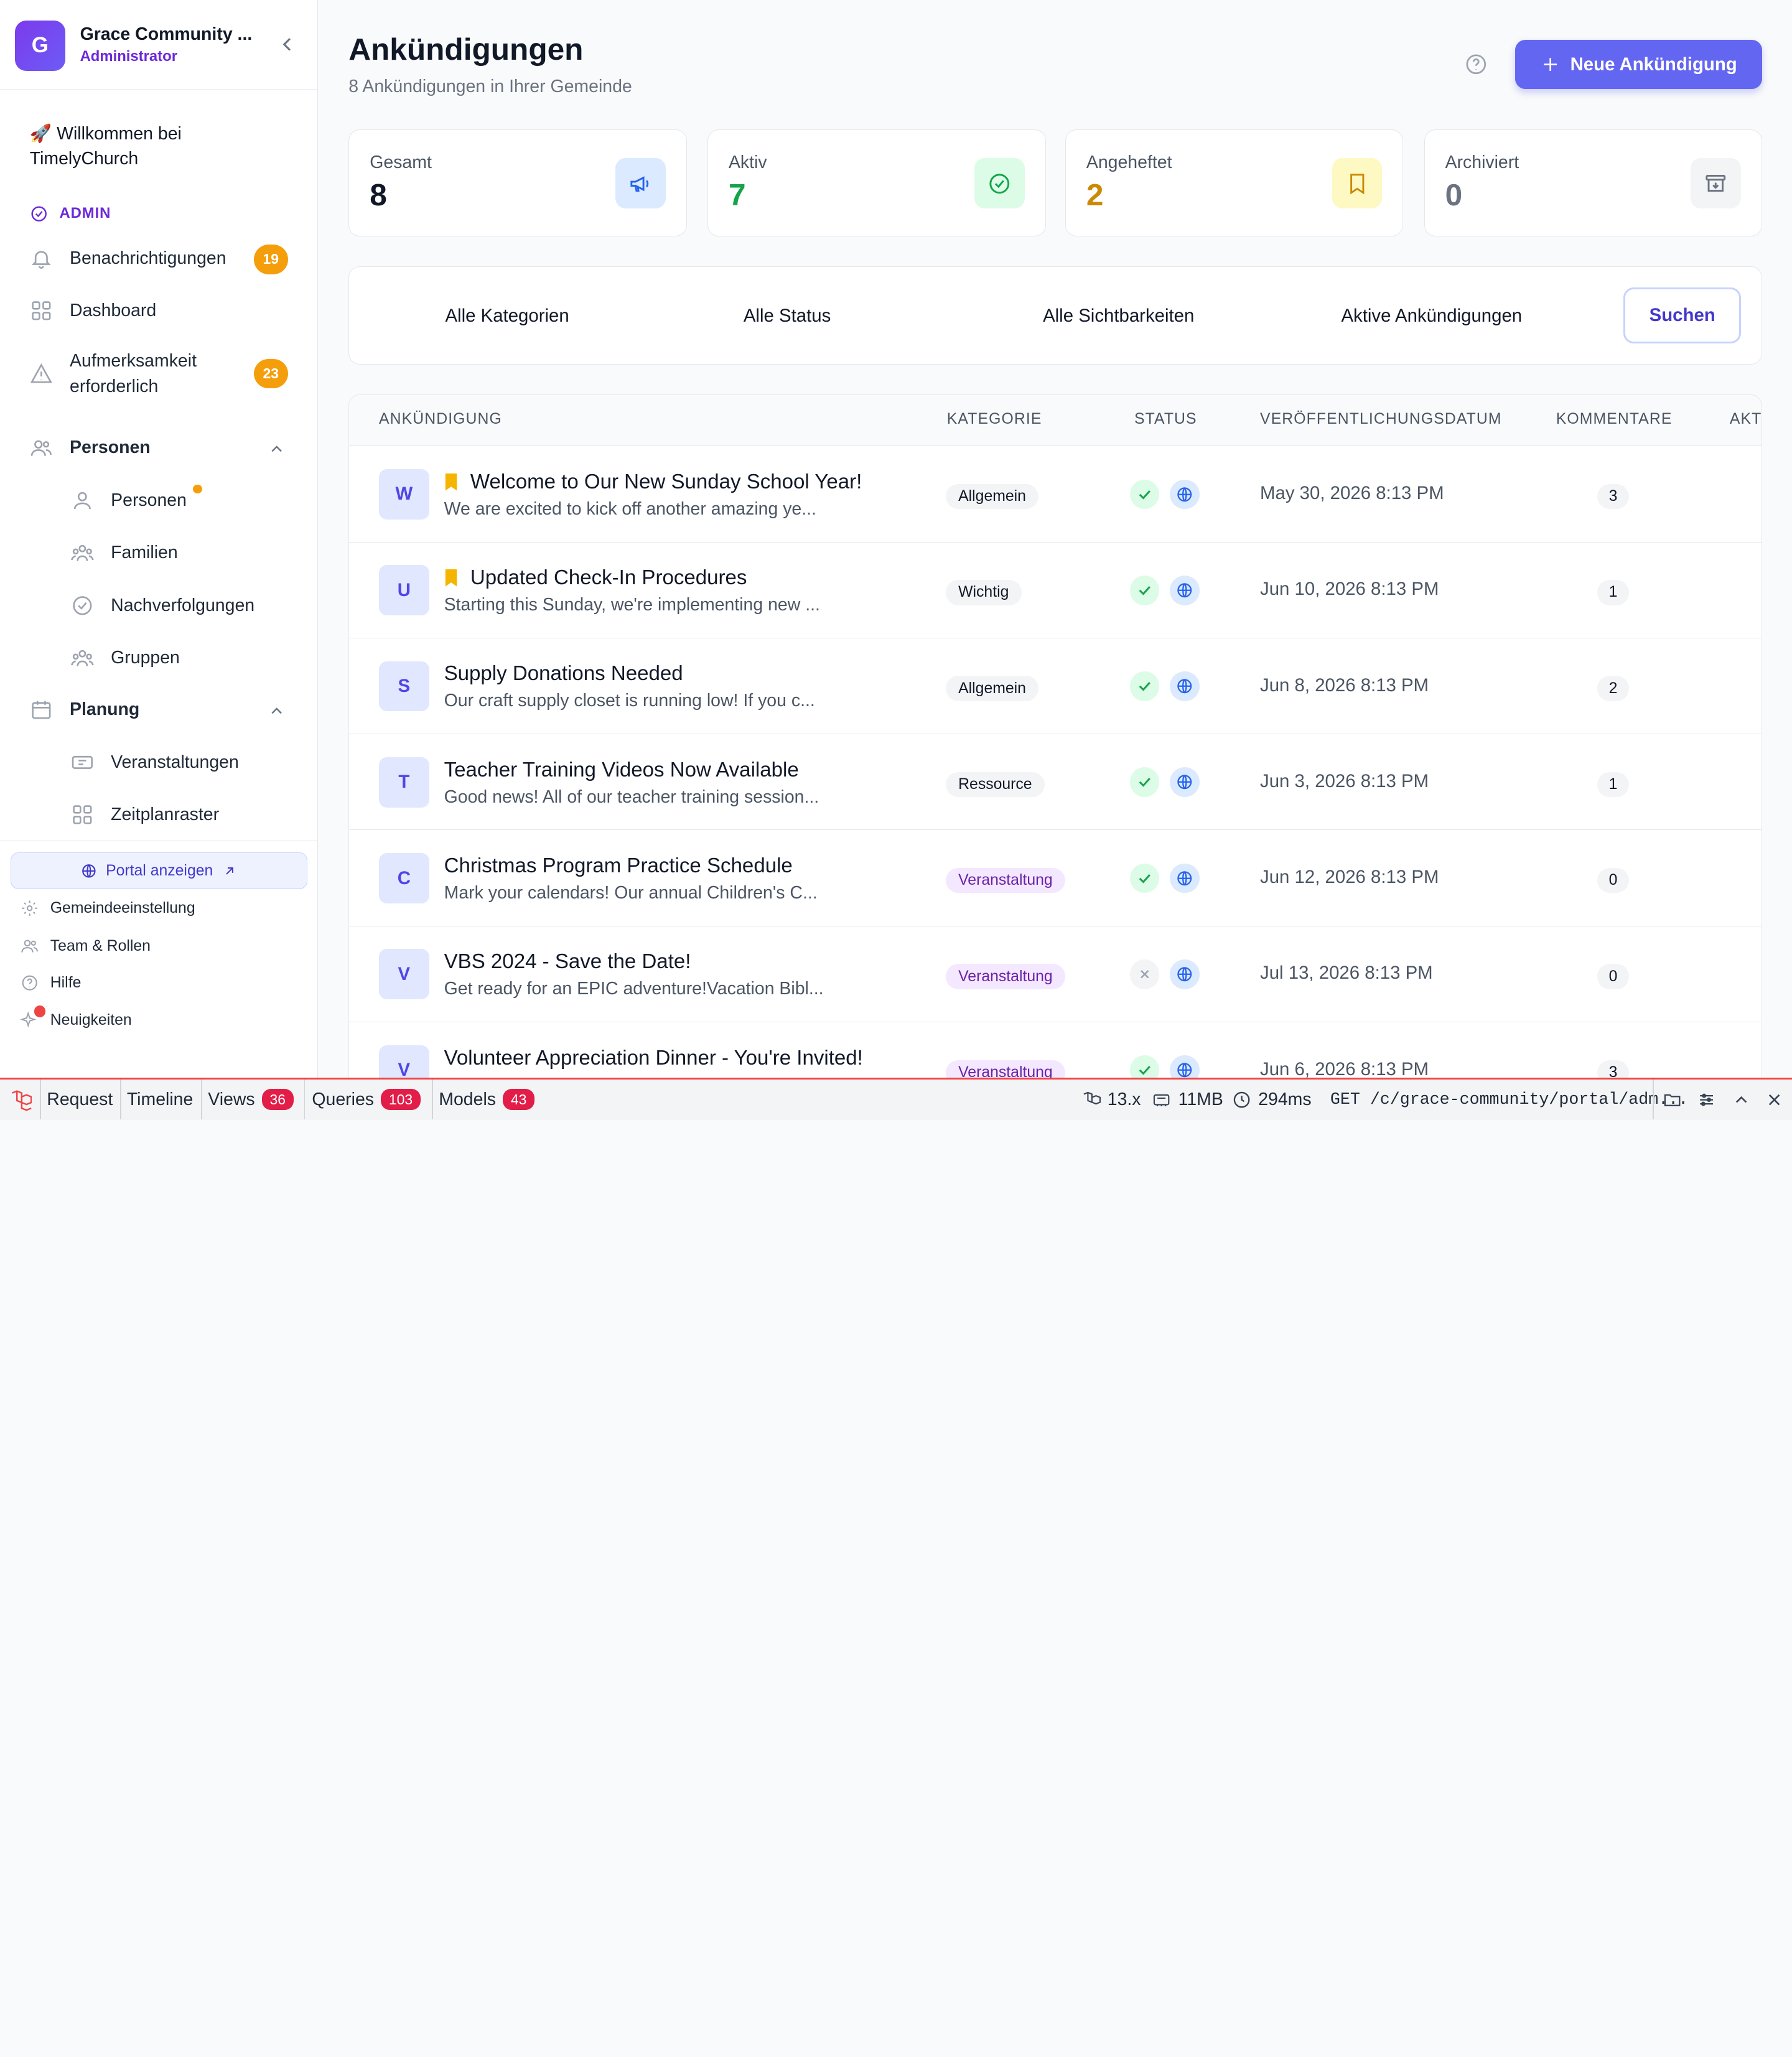 This screenshot has height=2057, width=1792. What do you see at coordinates (403, 782) in the screenshot?
I see `announcement-avatar: T` at bounding box center [403, 782].